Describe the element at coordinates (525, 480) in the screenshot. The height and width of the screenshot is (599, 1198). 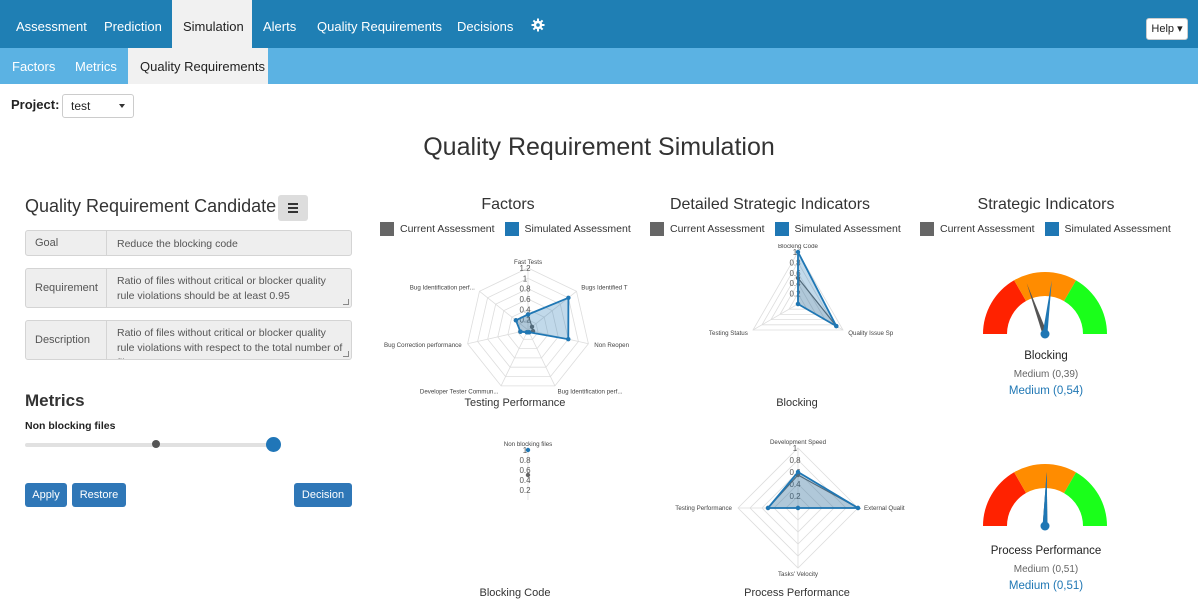
I see `radar-tick-label: 0.4` at that location.